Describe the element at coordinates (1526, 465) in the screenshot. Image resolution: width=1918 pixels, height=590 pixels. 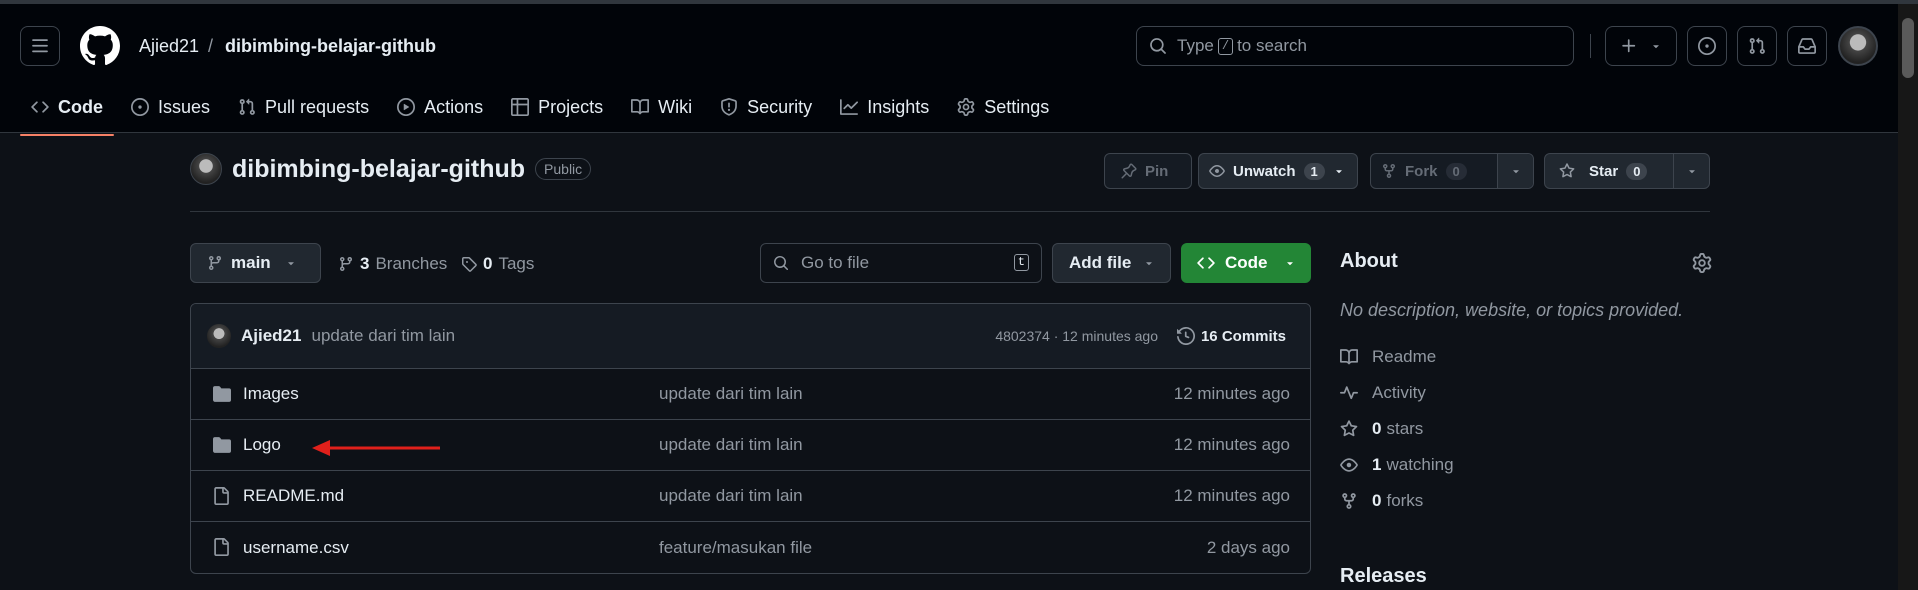
I see `about-watching-link: 1 watching` at that location.